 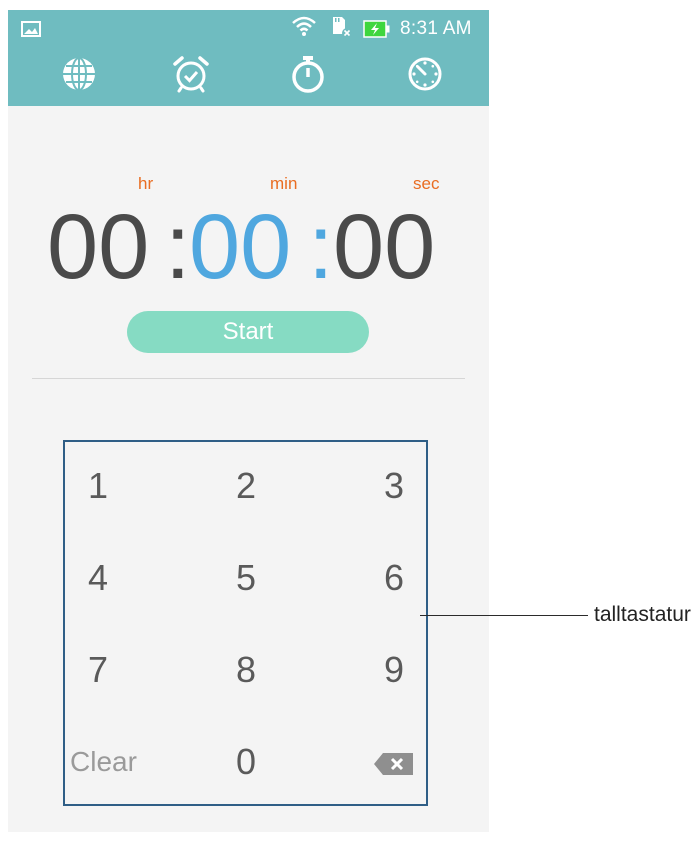 What do you see at coordinates (146, 183) in the screenshot?
I see `hours-unit-label: hr` at bounding box center [146, 183].